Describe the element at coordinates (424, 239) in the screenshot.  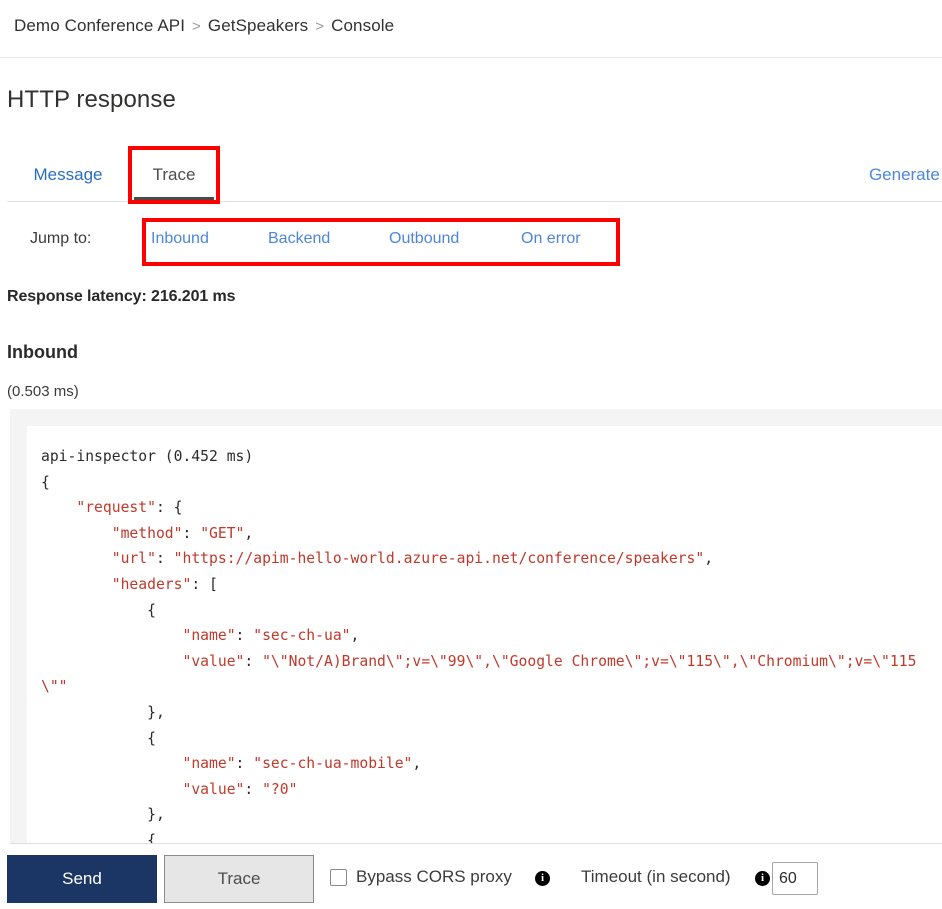
I see `jump-link-outbound: Outbound` at that location.